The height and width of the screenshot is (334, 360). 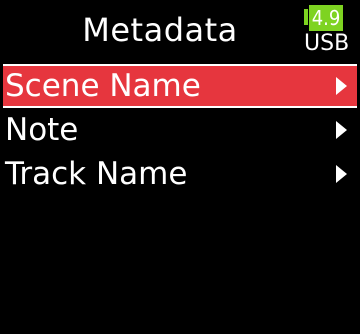 I want to click on page-title: Metadata, so click(x=160, y=30).